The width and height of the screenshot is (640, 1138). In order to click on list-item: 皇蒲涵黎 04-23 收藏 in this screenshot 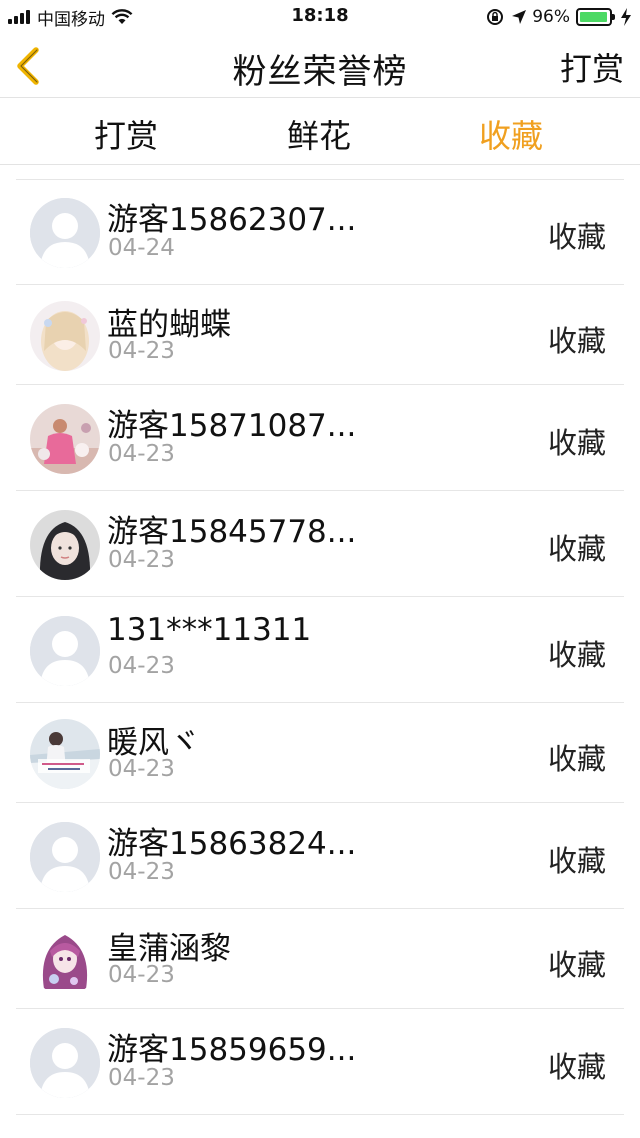, I will do `click(320, 959)`.